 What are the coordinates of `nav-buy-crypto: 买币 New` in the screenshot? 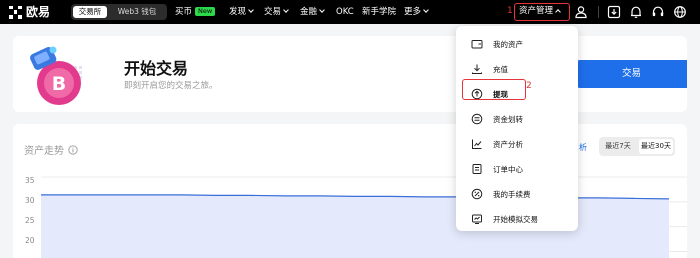 It's located at (195, 12).